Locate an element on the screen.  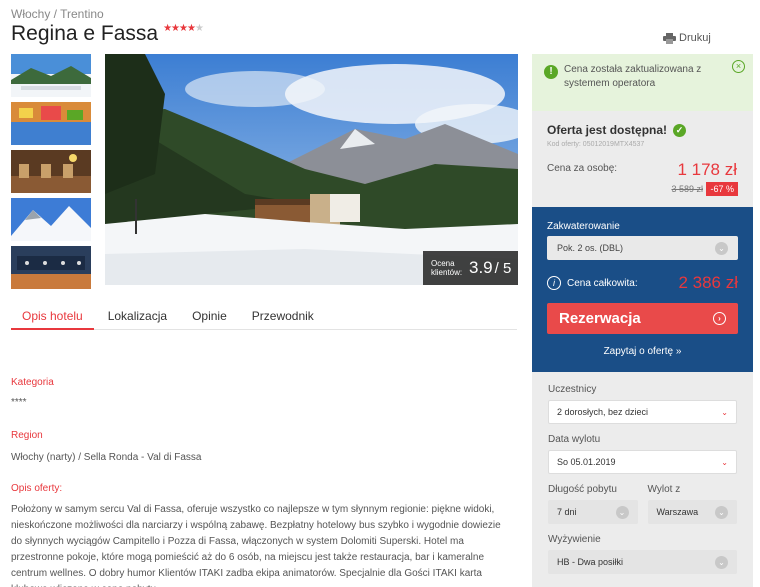
price-per-person-label: Cena za osobę: is located at coordinates (582, 168).